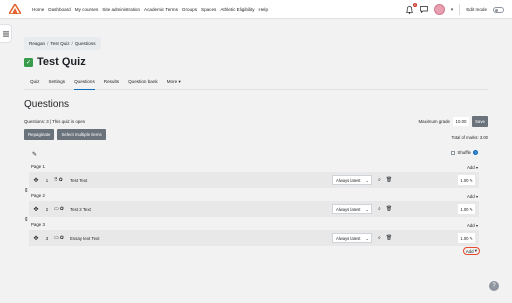 The width and height of the screenshot is (512, 303). I want to click on tab-results: Results, so click(111, 84).